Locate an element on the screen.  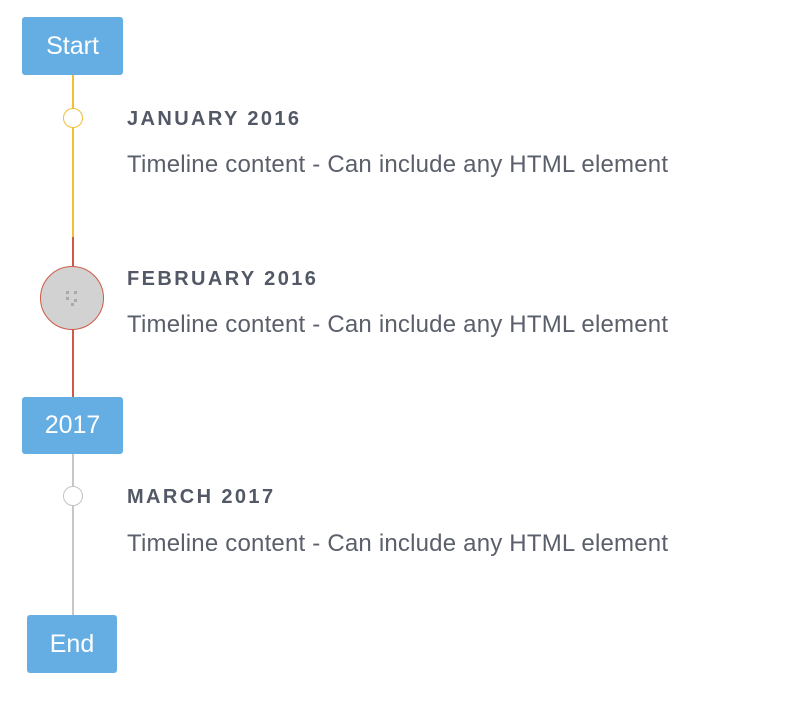
timeline-end-tag: End is located at coordinates (72, 644).